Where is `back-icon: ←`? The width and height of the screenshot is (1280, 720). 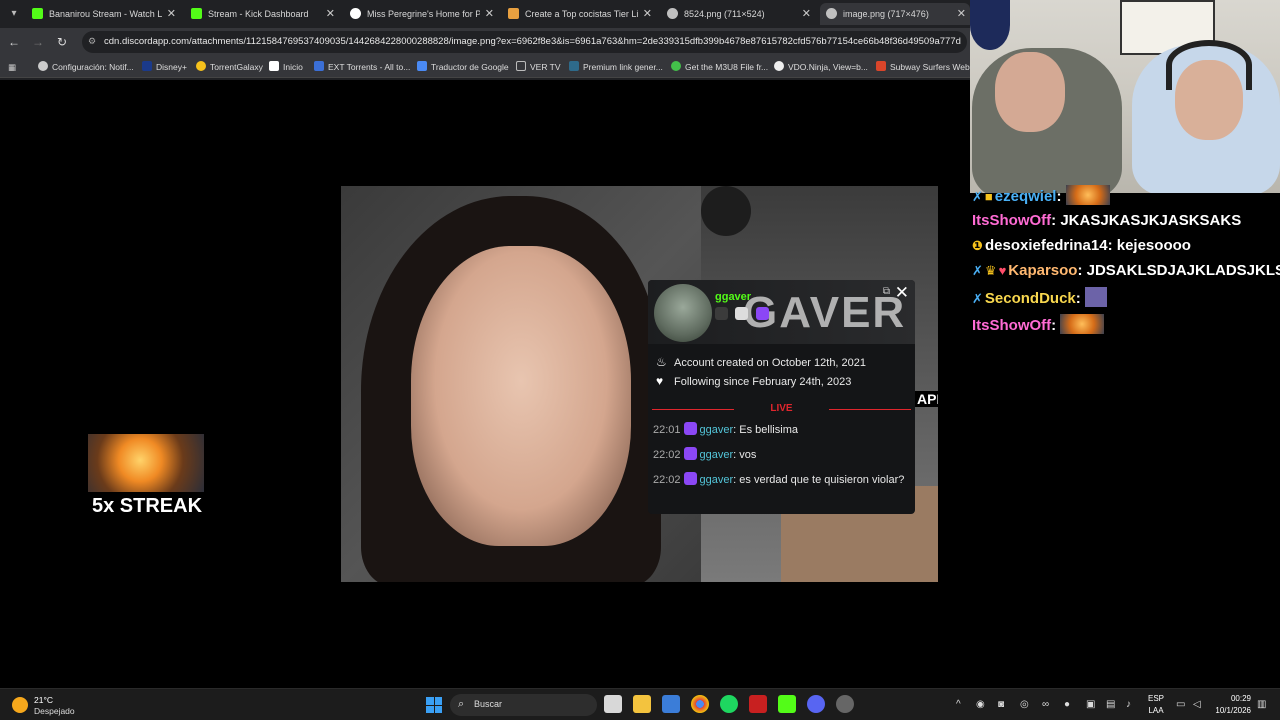
back-icon: ← is located at coordinates (14, 42).